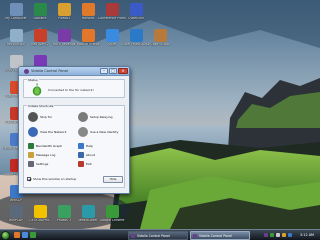 The height and width of the screenshot is (240, 320). Describe the element at coordinates (136, 35) in the screenshot. I see `corel-icon` at that location.